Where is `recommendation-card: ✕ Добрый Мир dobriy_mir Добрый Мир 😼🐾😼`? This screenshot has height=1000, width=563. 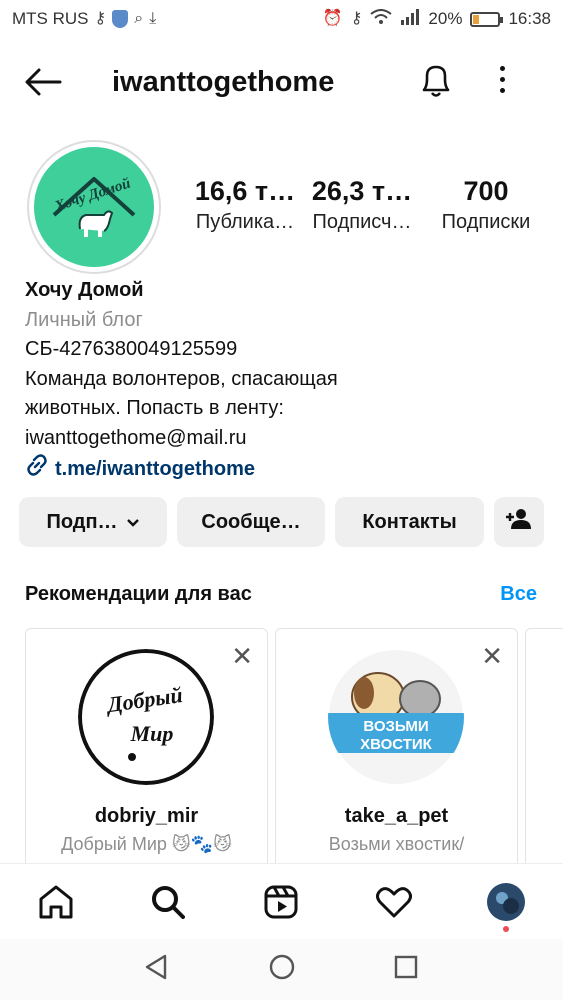
recommendation-card: ✕ Добрый Мир dobriy_mir Добрый Мир 😼🐾😼 is located at coordinates (146, 758).